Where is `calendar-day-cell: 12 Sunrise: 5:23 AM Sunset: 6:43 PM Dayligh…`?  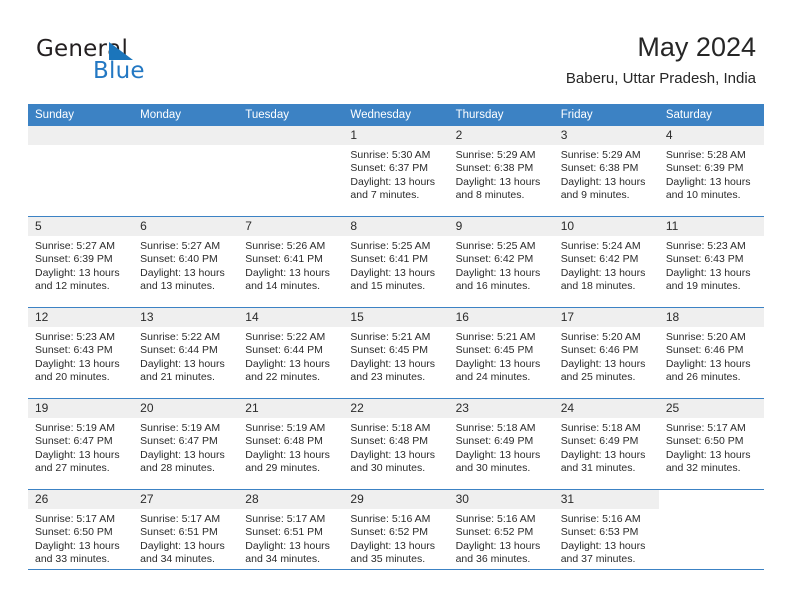 calendar-day-cell: 12 Sunrise: 5:23 AM Sunset: 6:43 PM Dayligh… is located at coordinates (81, 353).